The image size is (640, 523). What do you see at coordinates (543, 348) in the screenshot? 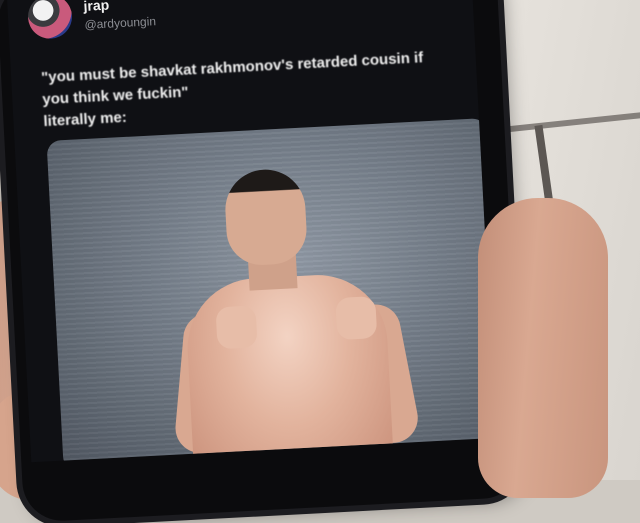
I see `right-hand-thumb` at bounding box center [543, 348].